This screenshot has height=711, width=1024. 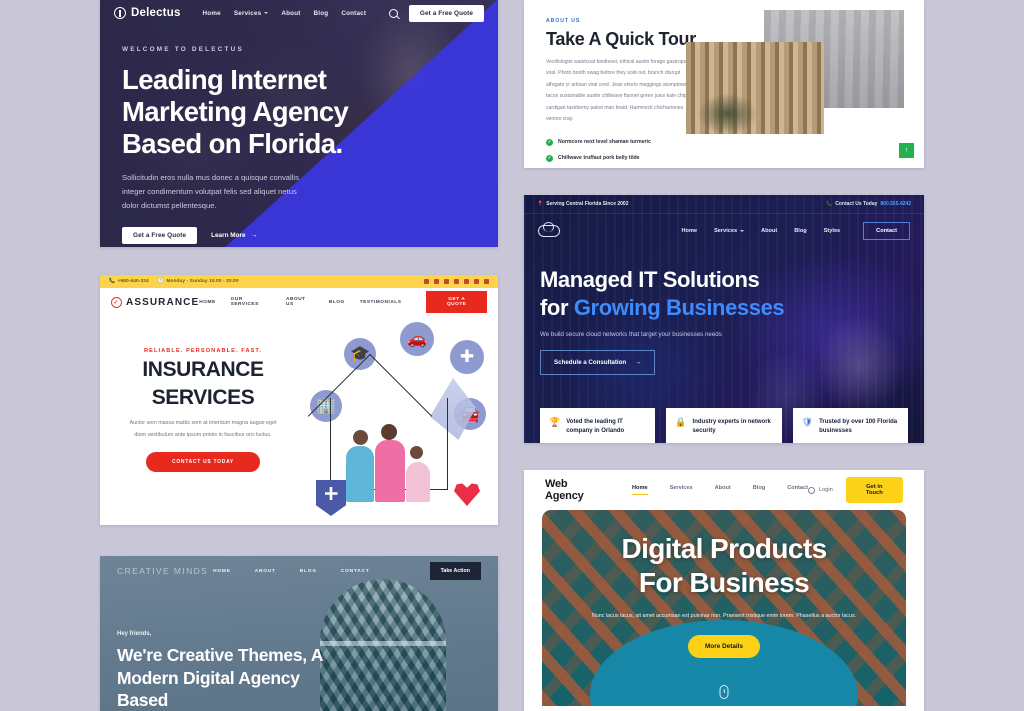 What do you see at coordinates (820, 490) in the screenshot?
I see `login-link: Login` at bounding box center [820, 490].